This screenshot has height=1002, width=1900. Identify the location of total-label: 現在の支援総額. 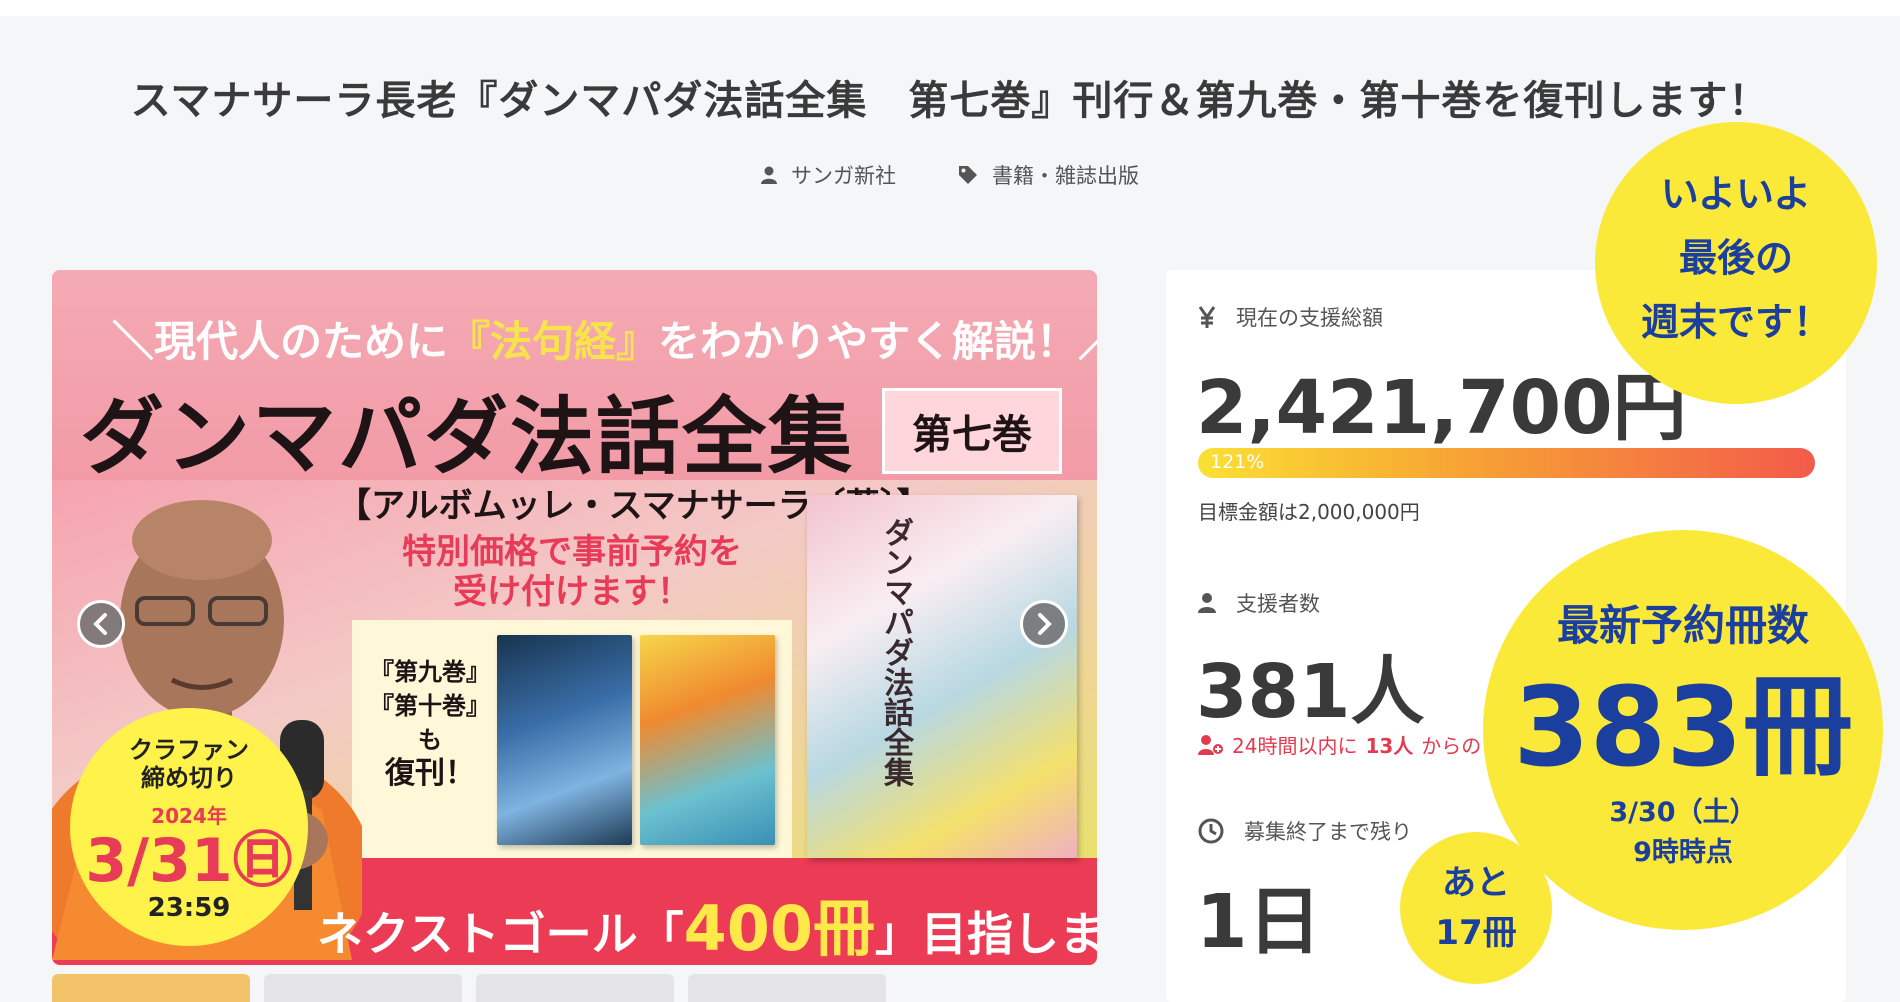
(1290, 317).